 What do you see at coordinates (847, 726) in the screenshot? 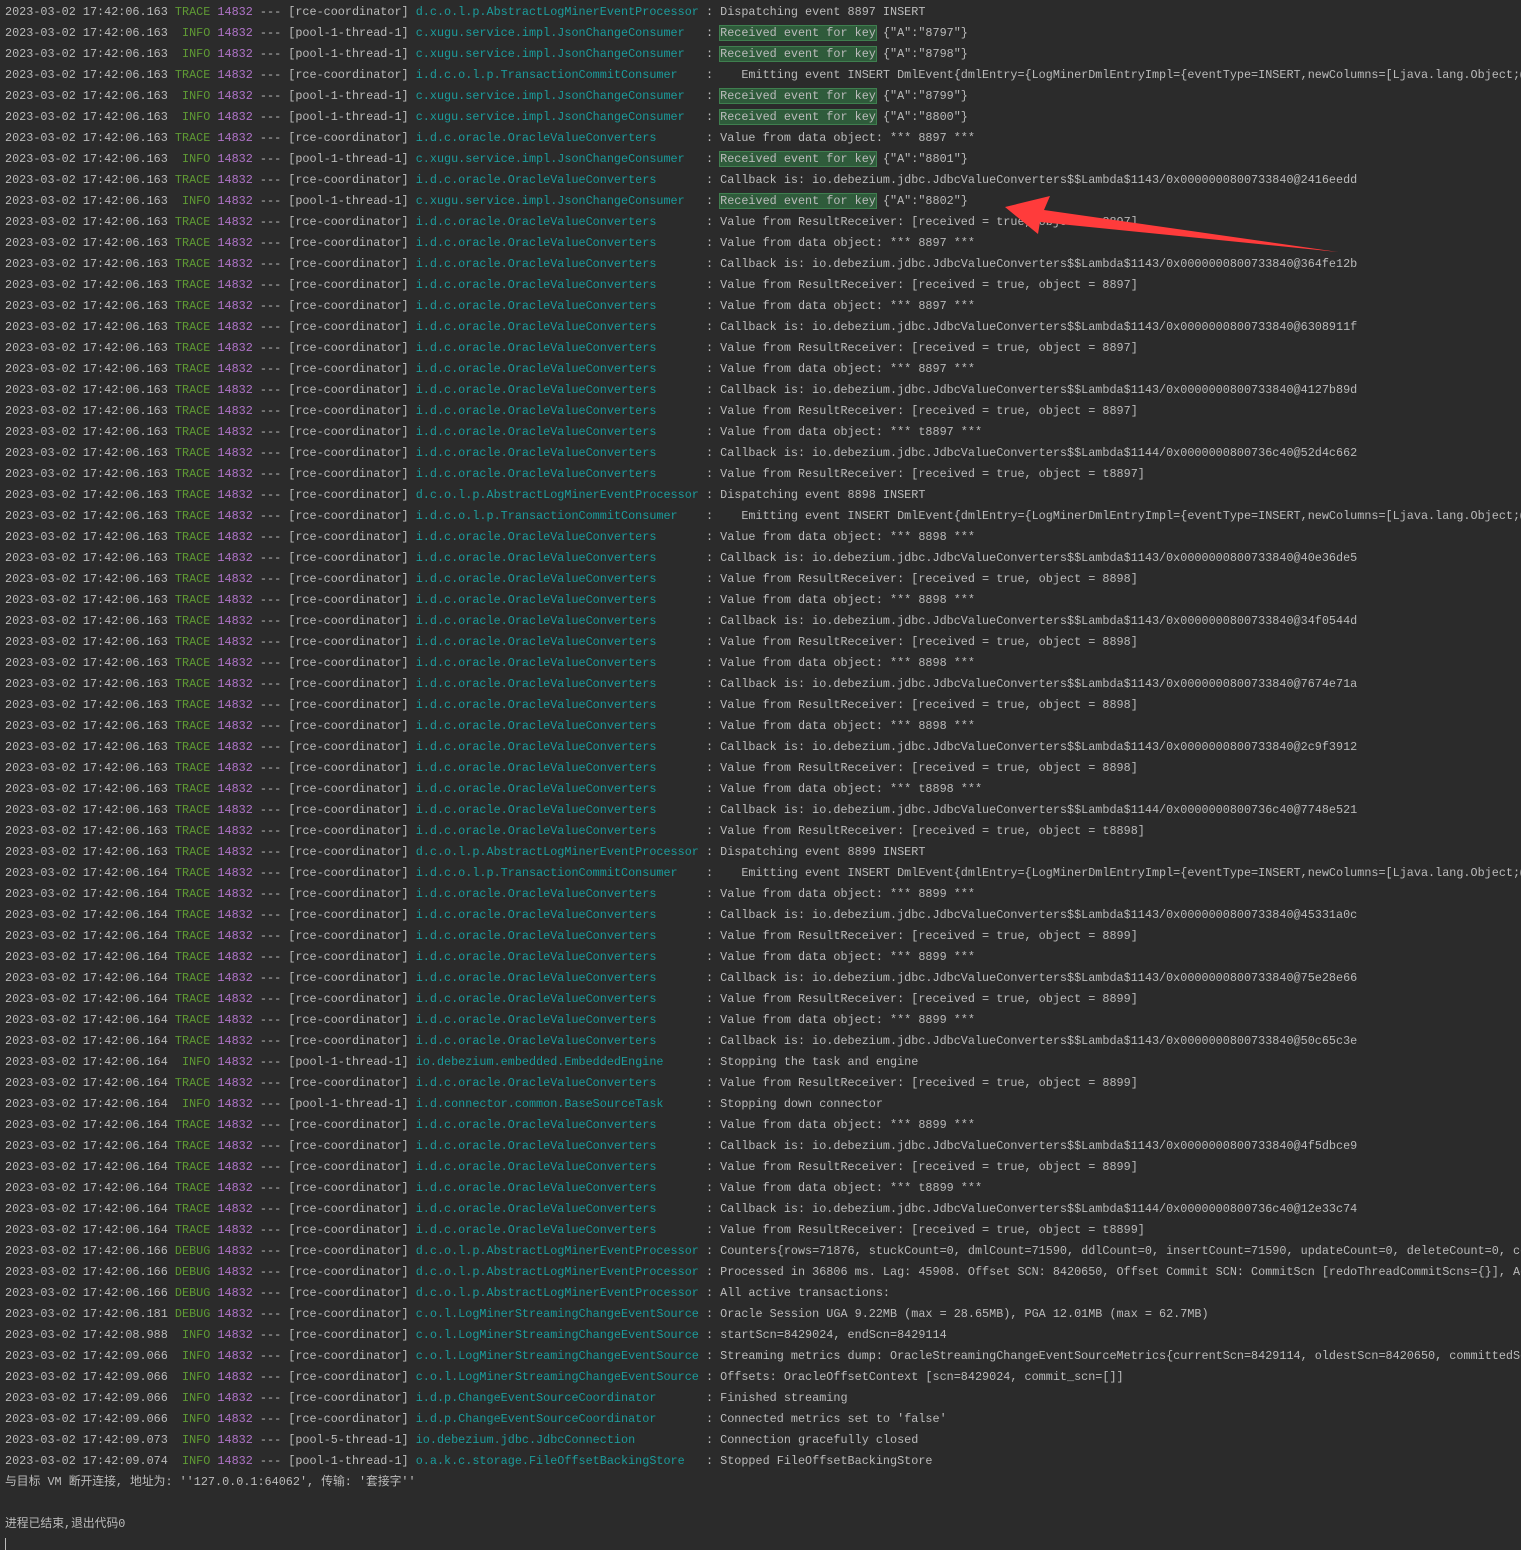
I see `log-message: Value from data object: *** 8898 ***` at bounding box center [847, 726].